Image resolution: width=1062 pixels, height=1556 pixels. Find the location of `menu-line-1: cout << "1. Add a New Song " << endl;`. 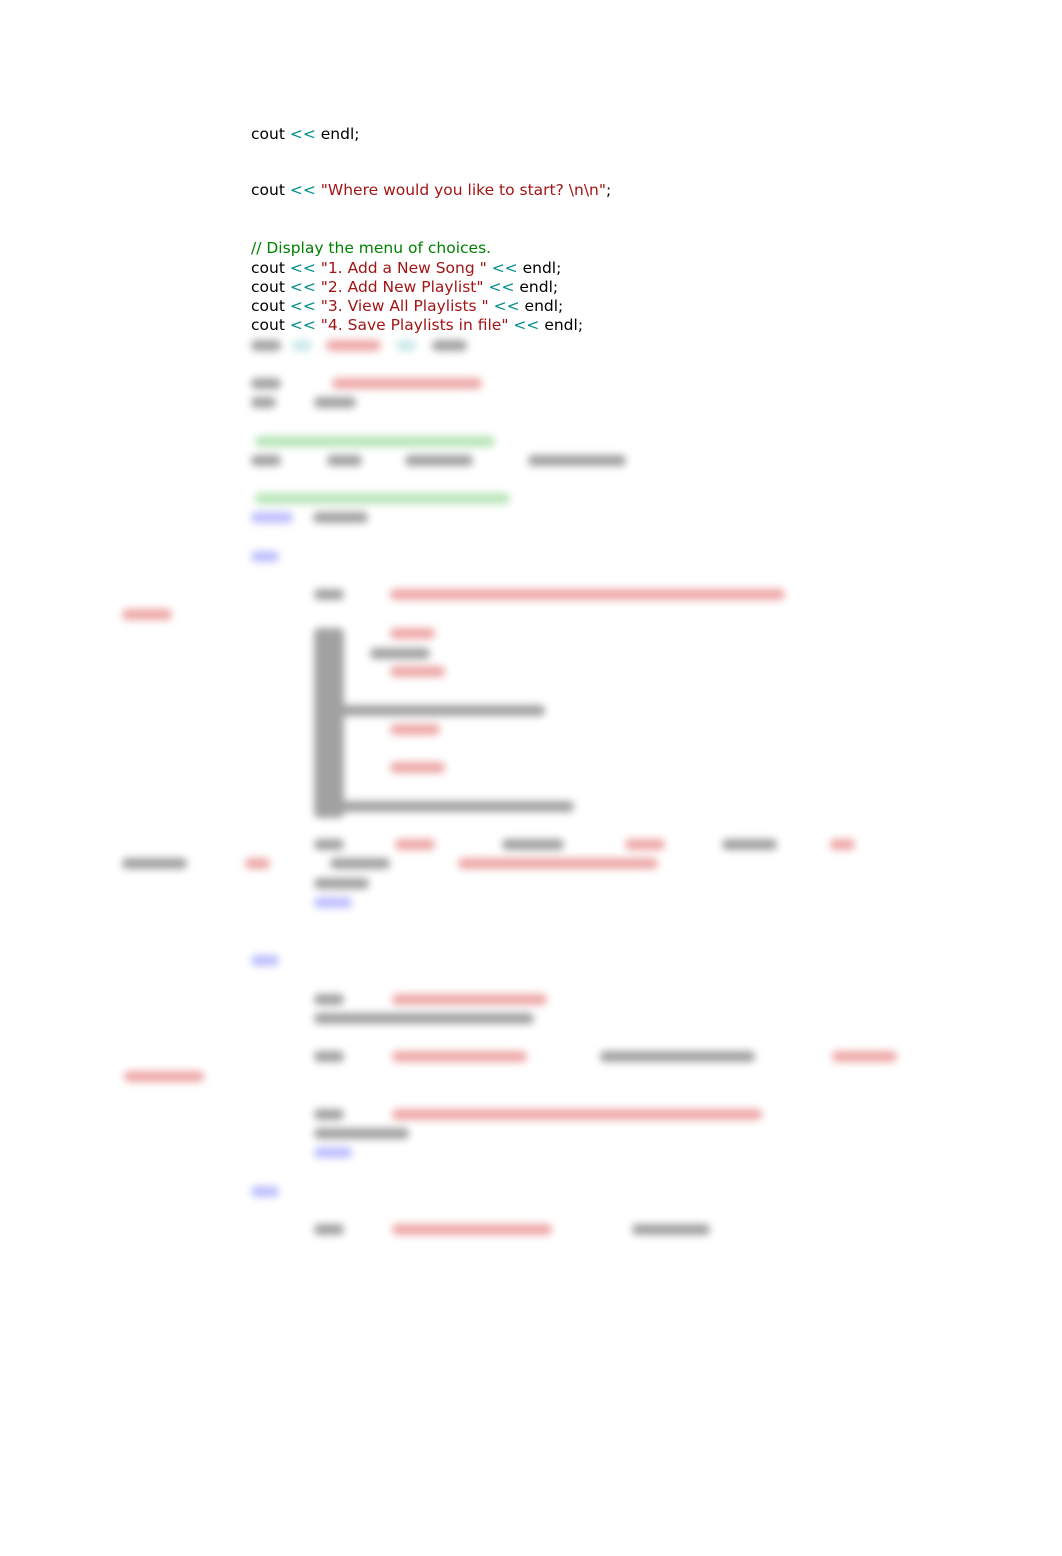

menu-line-1: cout << "1. Add a New Song " << endl; is located at coordinates (406, 268).